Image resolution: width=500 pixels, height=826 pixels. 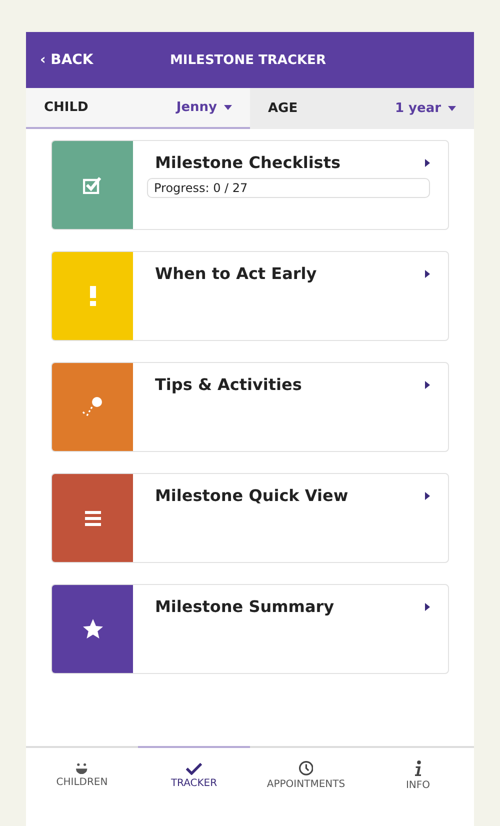 What do you see at coordinates (250, 518) in the screenshot?
I see `menu-card: Milestone Quick View` at bounding box center [250, 518].